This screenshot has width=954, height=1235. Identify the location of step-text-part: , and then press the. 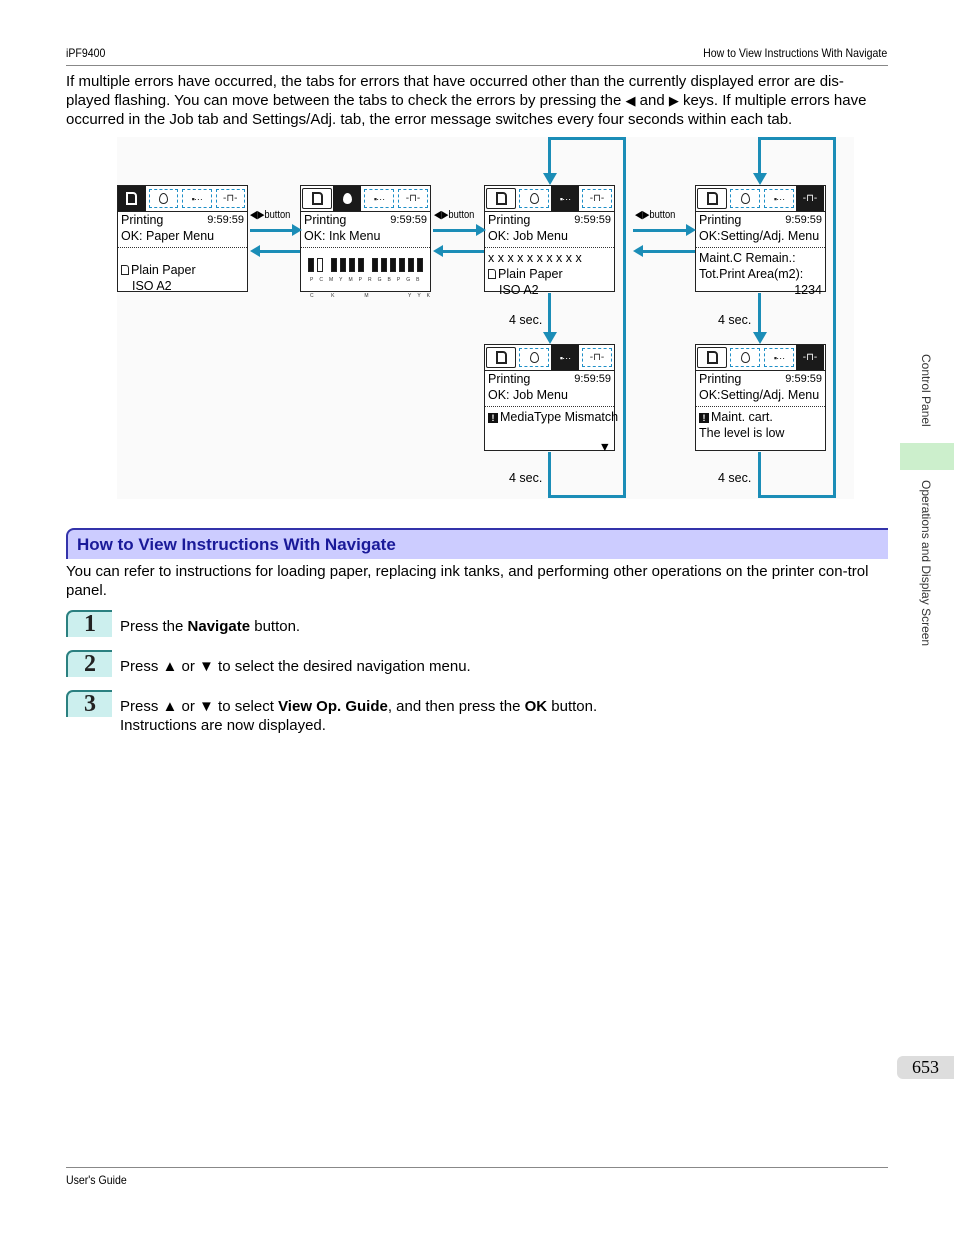
(456, 706).